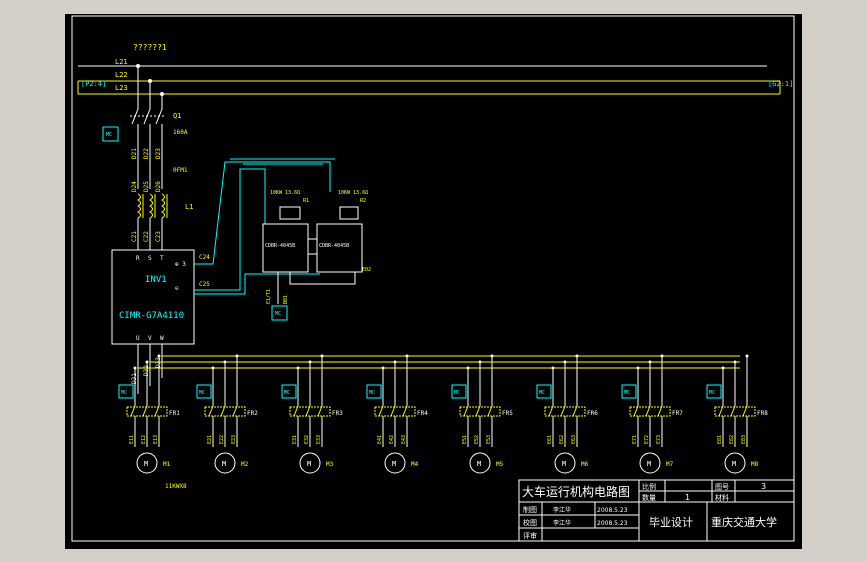 Image resolution: width=867 pixels, height=562 pixels. Describe the element at coordinates (415, 464) in the screenshot. I see `motor-label: M4` at that location.